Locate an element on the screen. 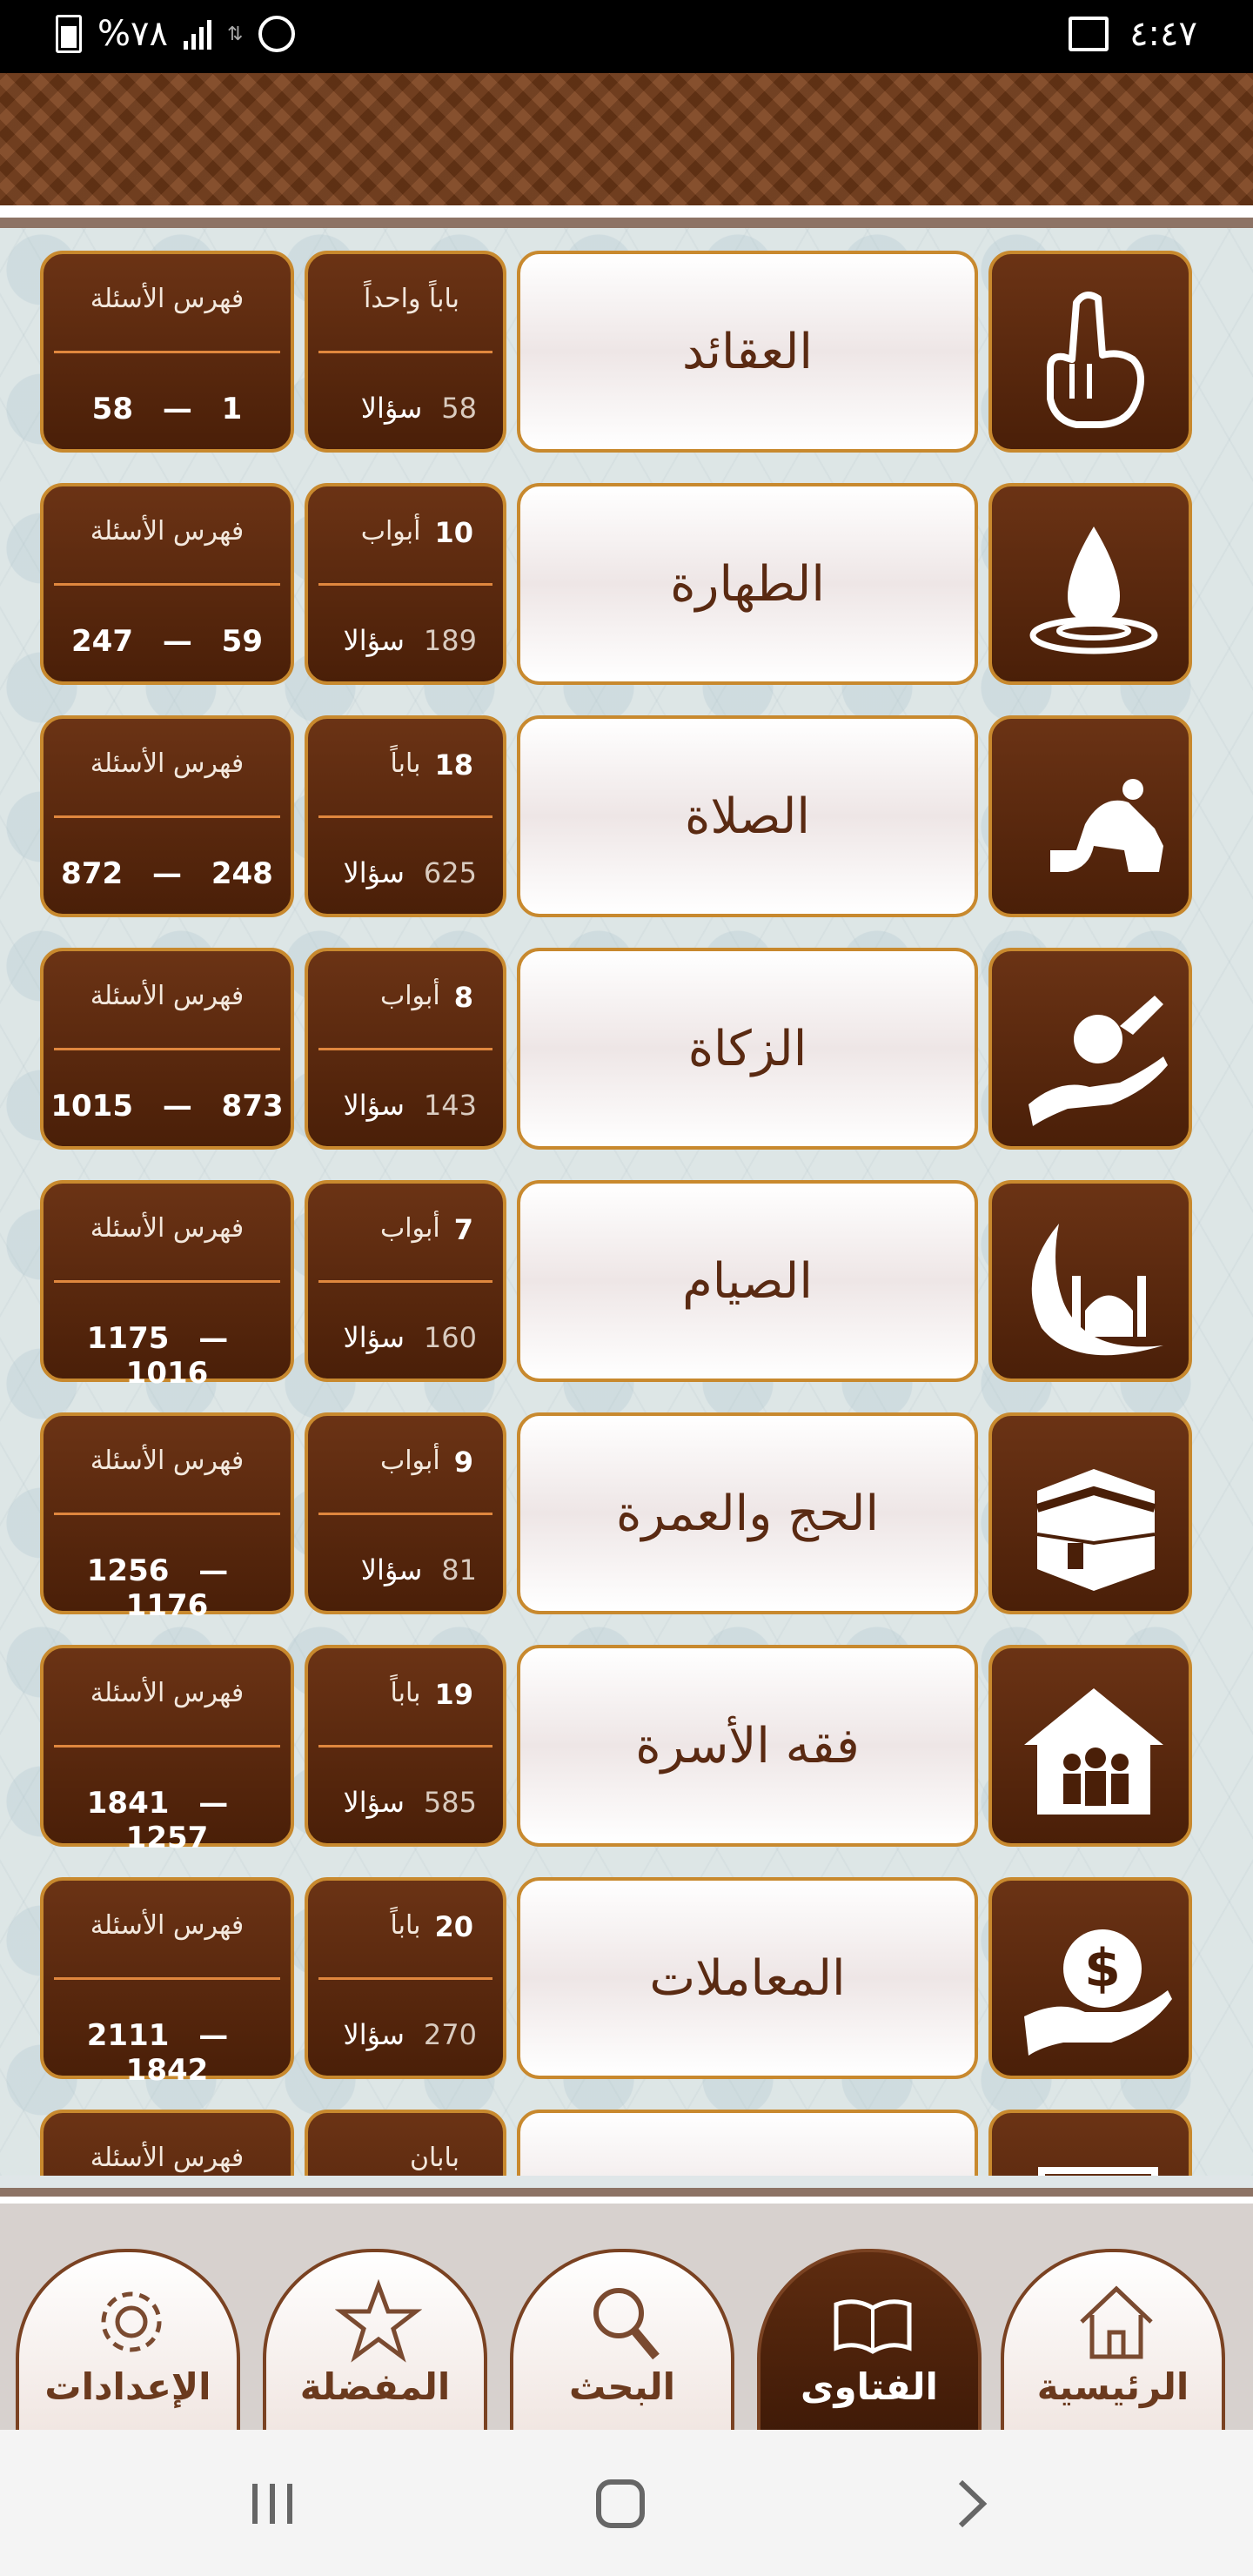  index-range: 1841 — 1257 is located at coordinates (167, 1820).